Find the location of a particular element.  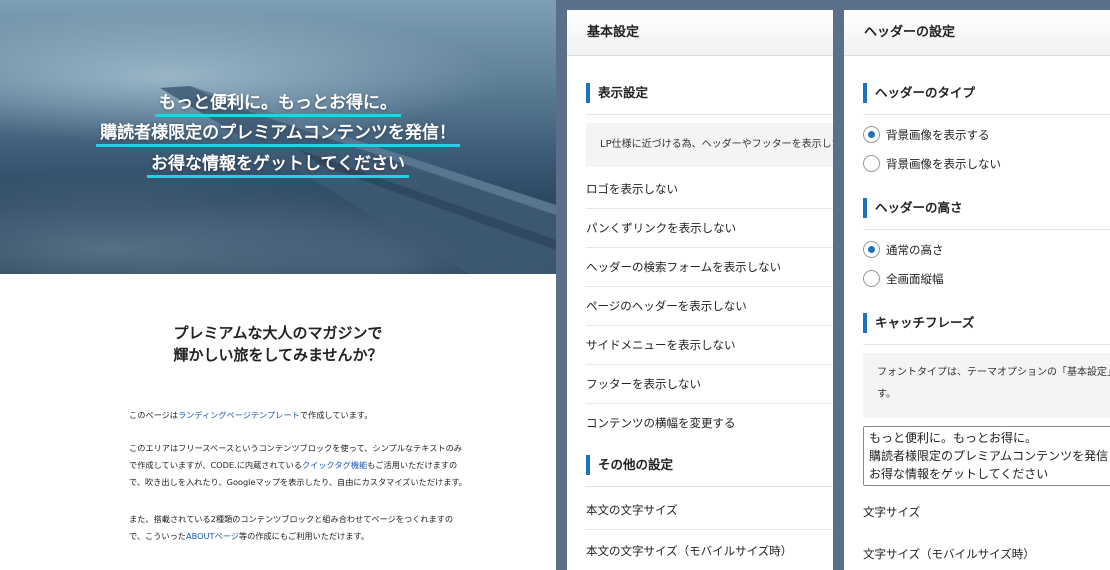

section-title-catchphrase: キャッチフレーズ is located at coordinates (918, 323).